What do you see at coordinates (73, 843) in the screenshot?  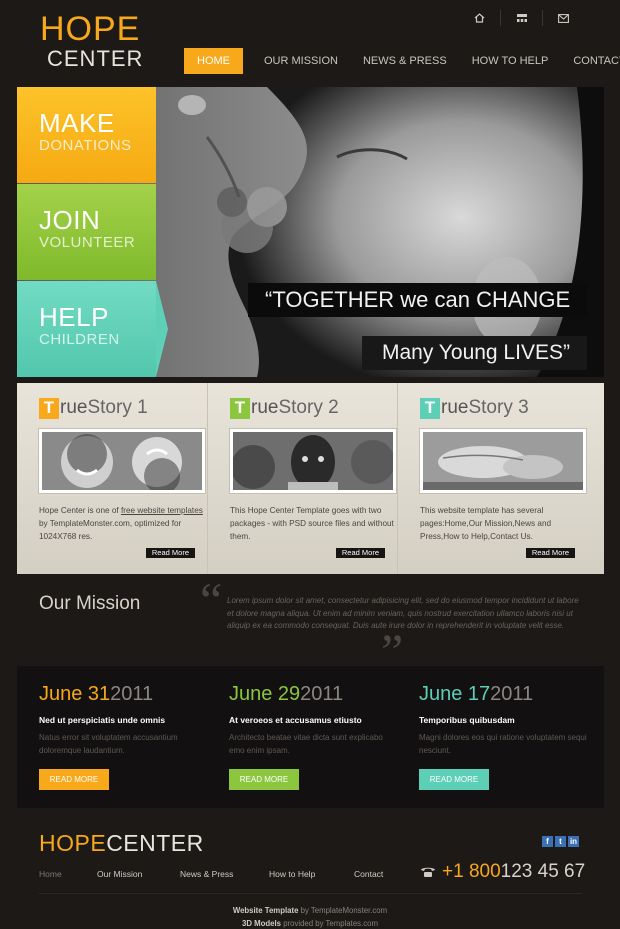 I see `footer-logo-hope: HOPE` at bounding box center [73, 843].